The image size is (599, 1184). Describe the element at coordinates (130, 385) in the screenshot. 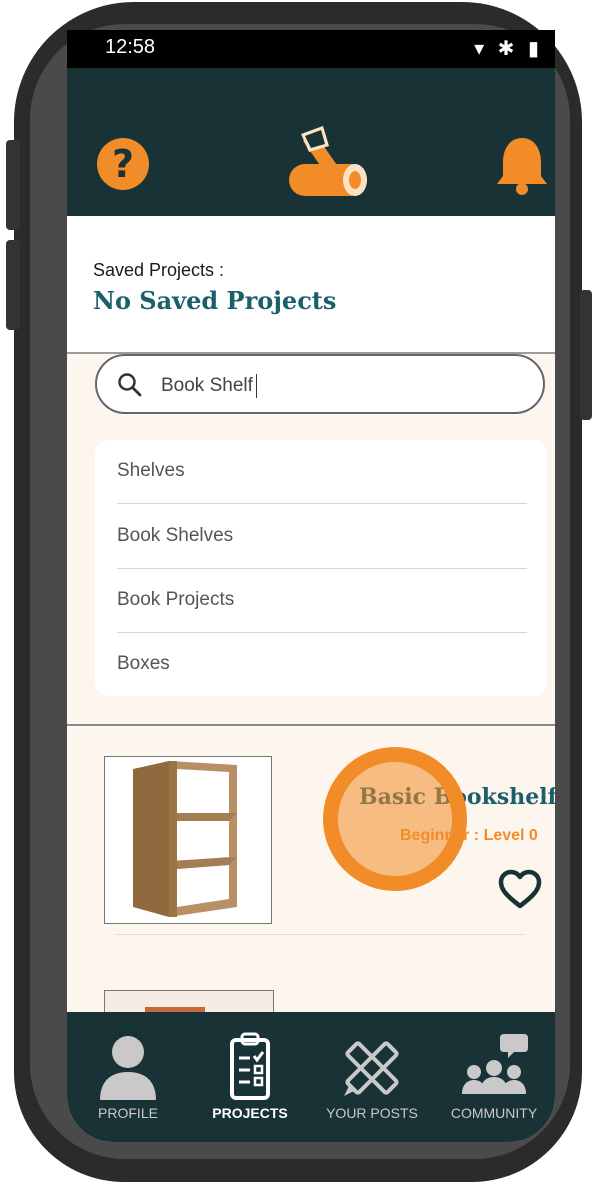

I see `search-icon` at that location.